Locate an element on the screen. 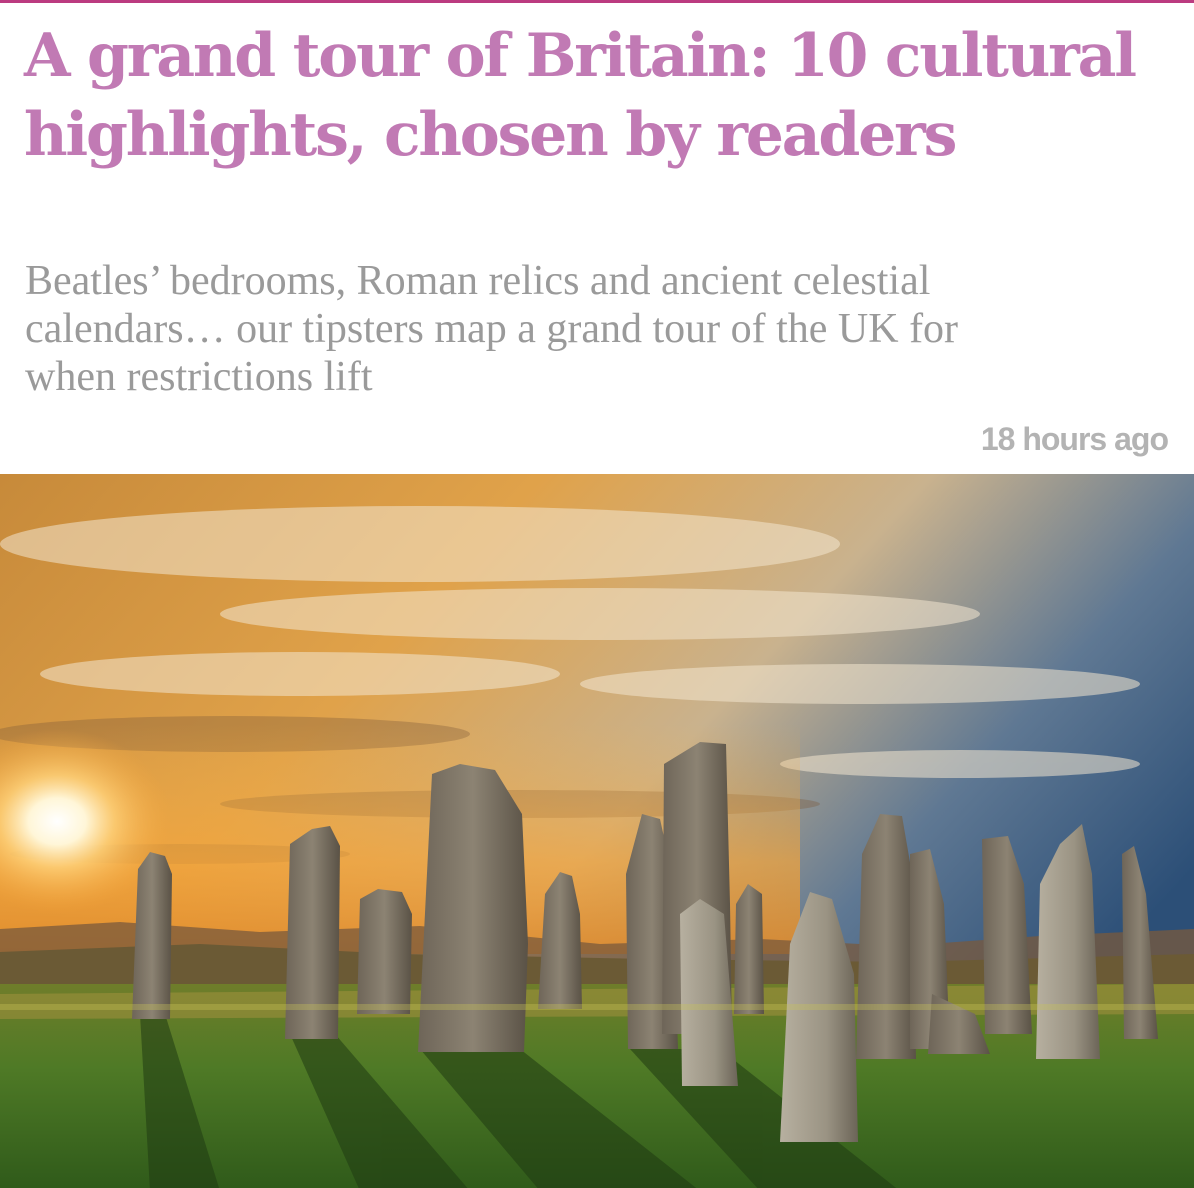  article-timestamp: 18 hours ago is located at coordinates (1074, 439).